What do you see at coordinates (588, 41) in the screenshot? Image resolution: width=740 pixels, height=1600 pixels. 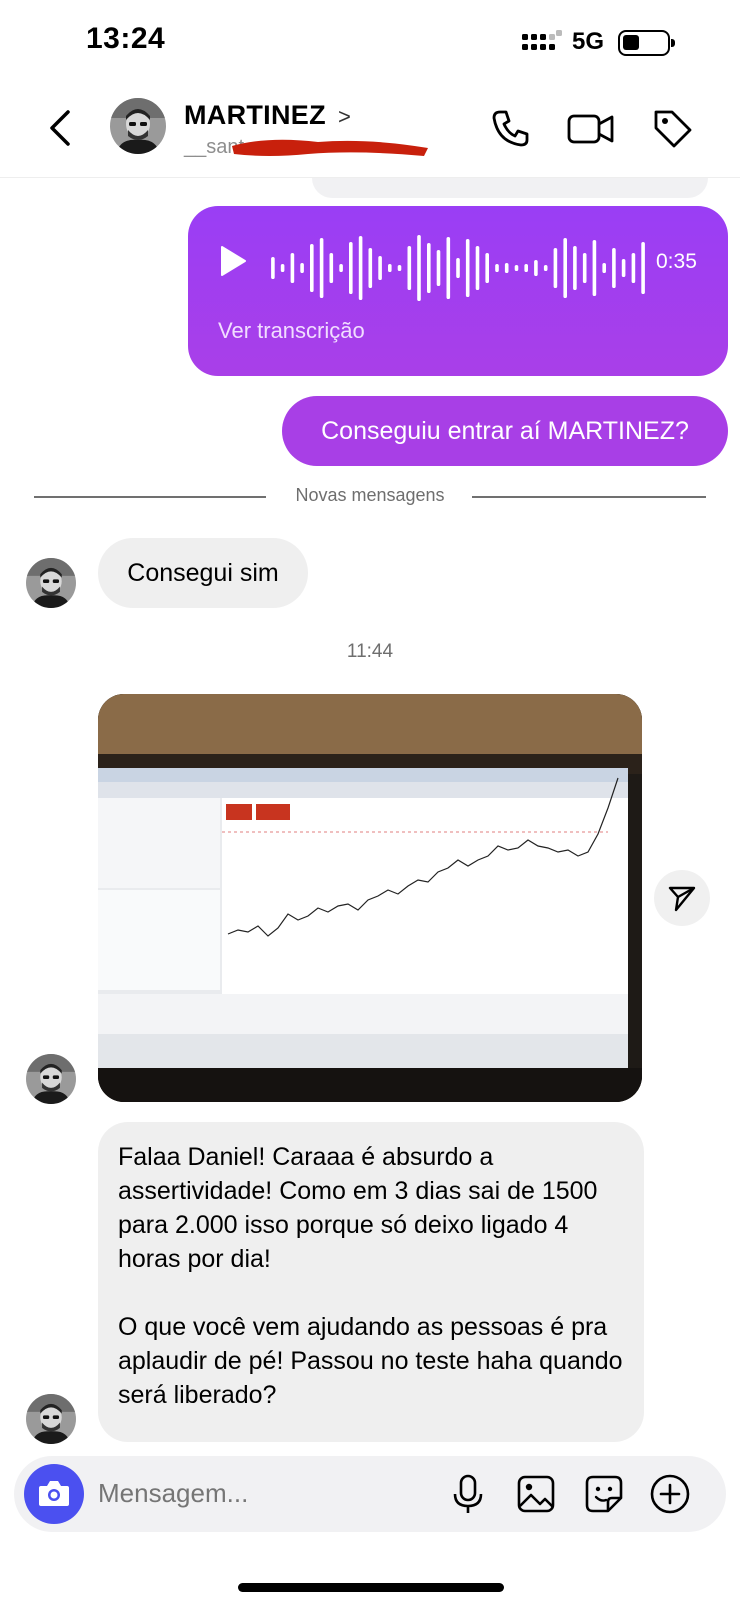 I see `network-type: 5G` at bounding box center [588, 41].